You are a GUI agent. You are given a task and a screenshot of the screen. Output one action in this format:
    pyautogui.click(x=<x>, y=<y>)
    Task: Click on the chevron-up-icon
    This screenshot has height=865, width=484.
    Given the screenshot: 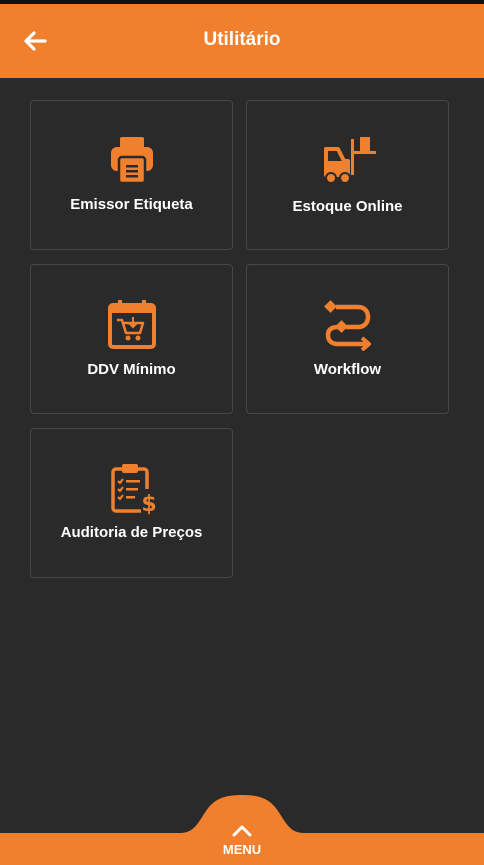 What is the action you would take?
    pyautogui.click(x=242, y=831)
    